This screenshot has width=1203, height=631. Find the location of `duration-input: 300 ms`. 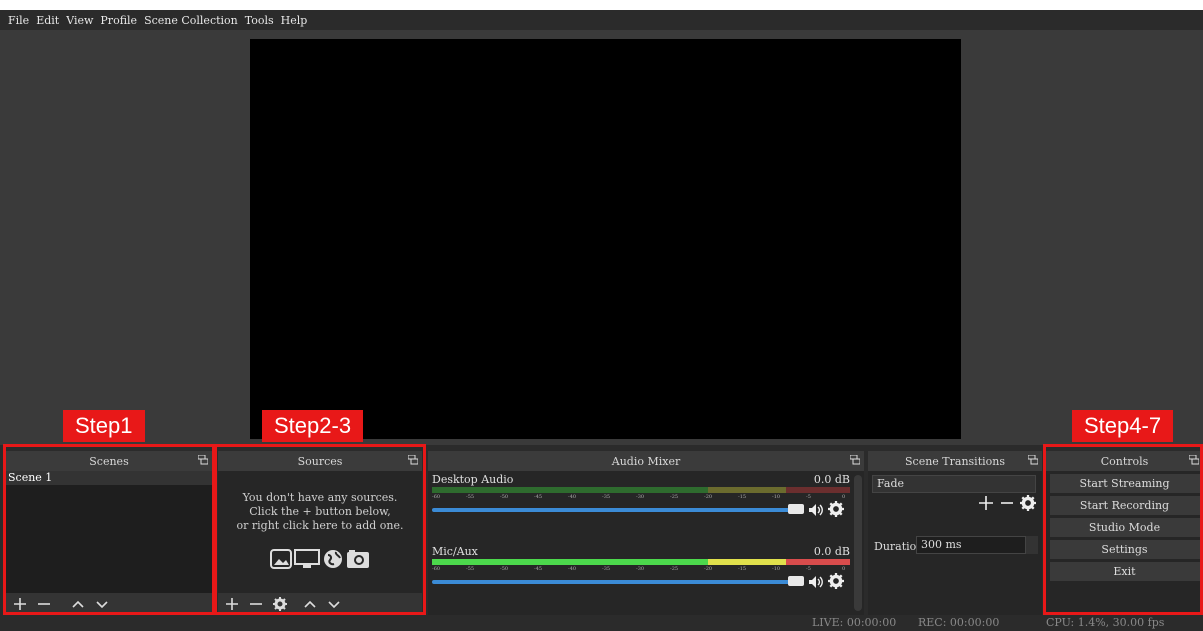

duration-input: 300 ms is located at coordinates (971, 545).